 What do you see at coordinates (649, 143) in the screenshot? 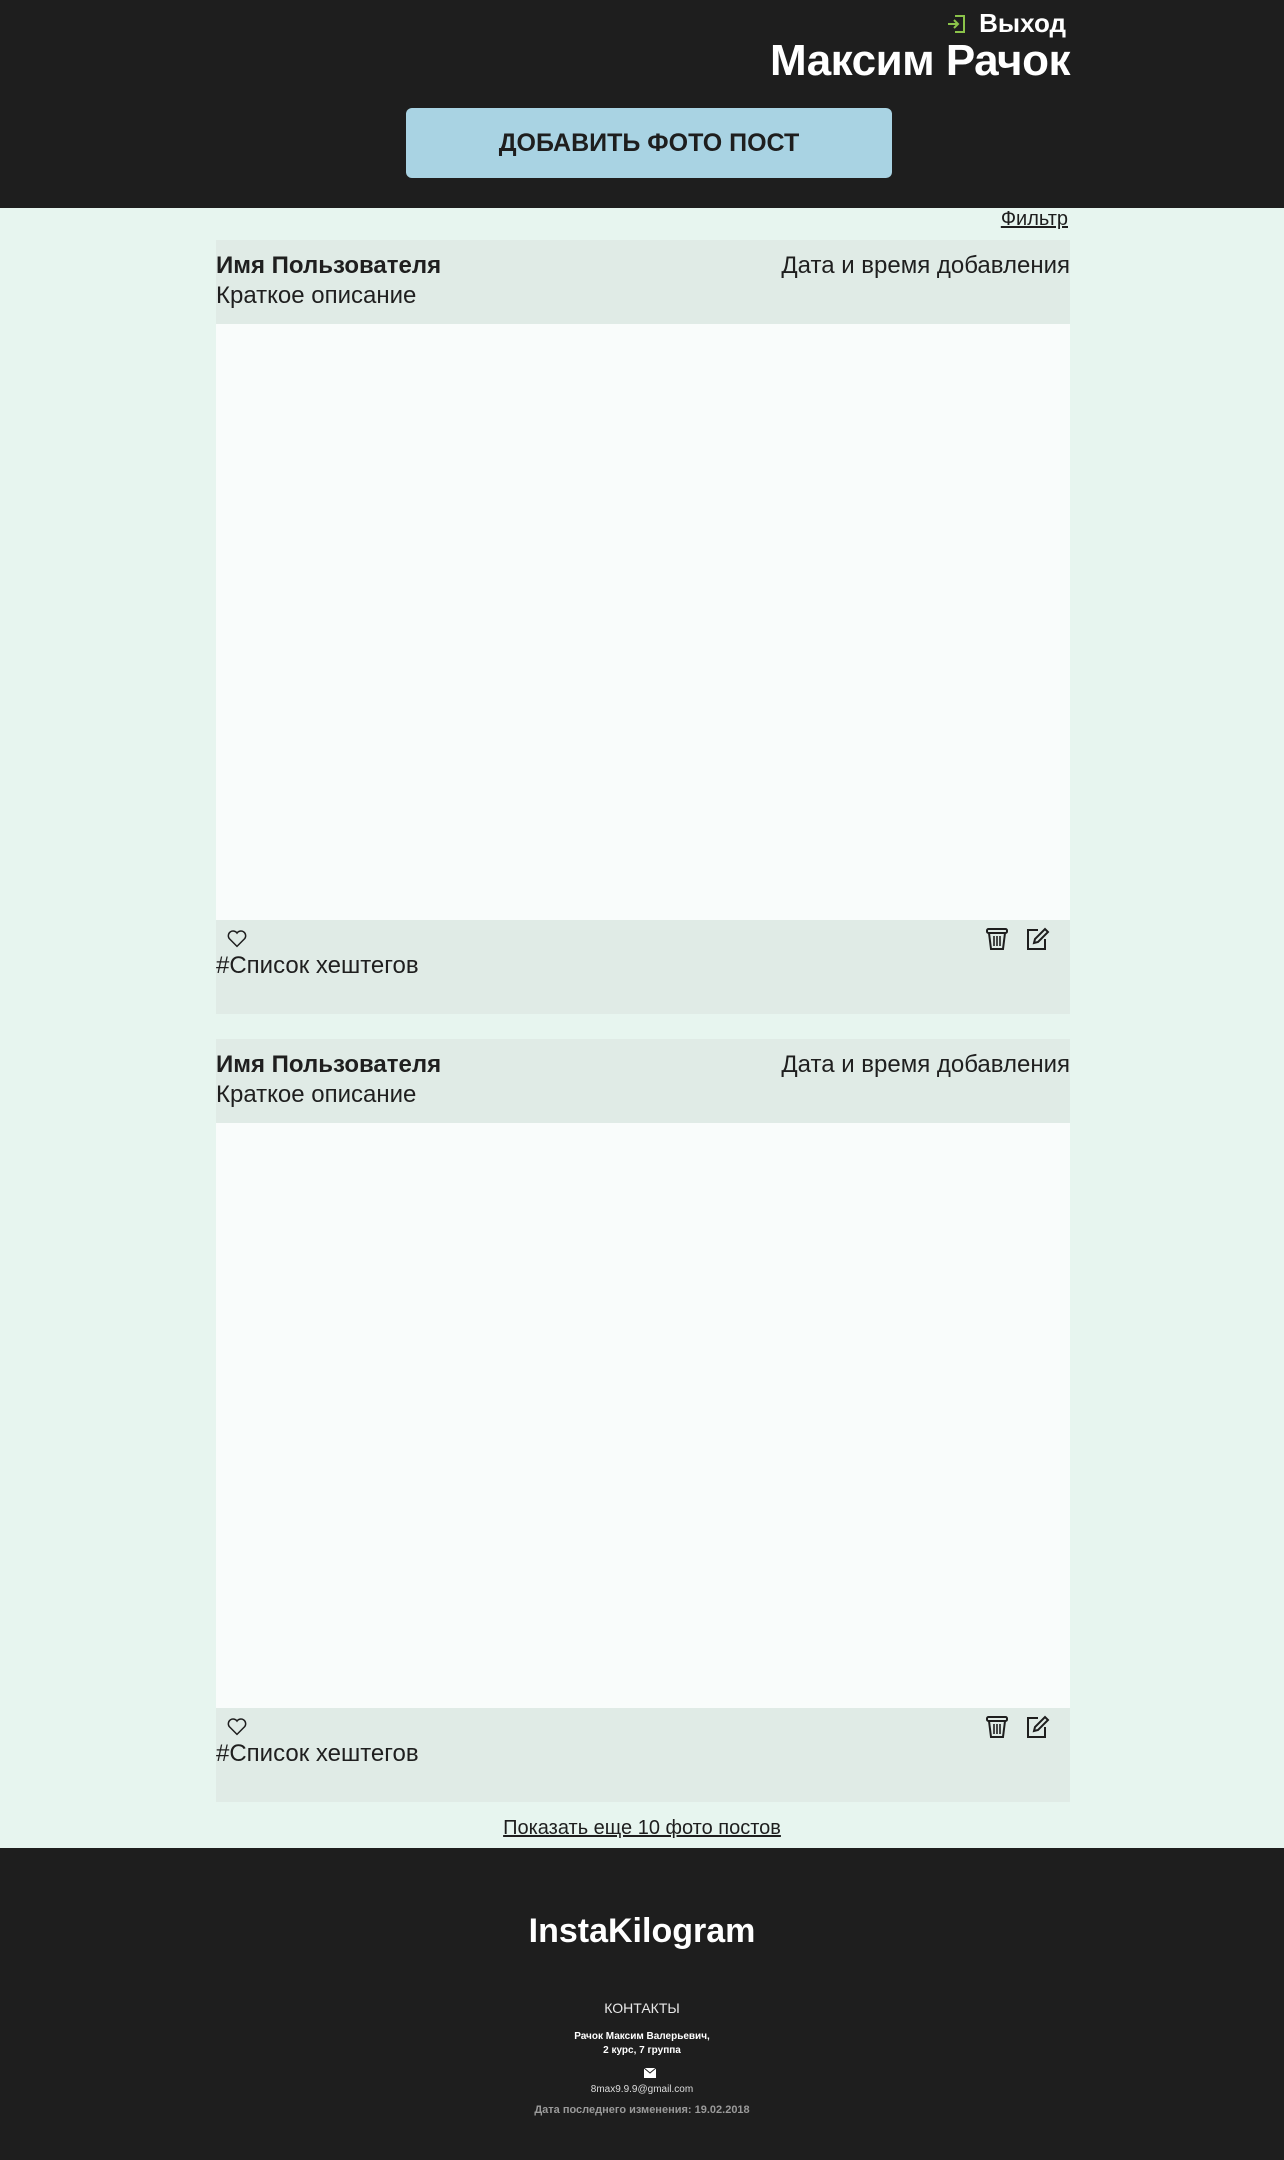
I see `add-photo-post-button: ДОБАВИТЬ ФОТО ПОСТ` at bounding box center [649, 143].